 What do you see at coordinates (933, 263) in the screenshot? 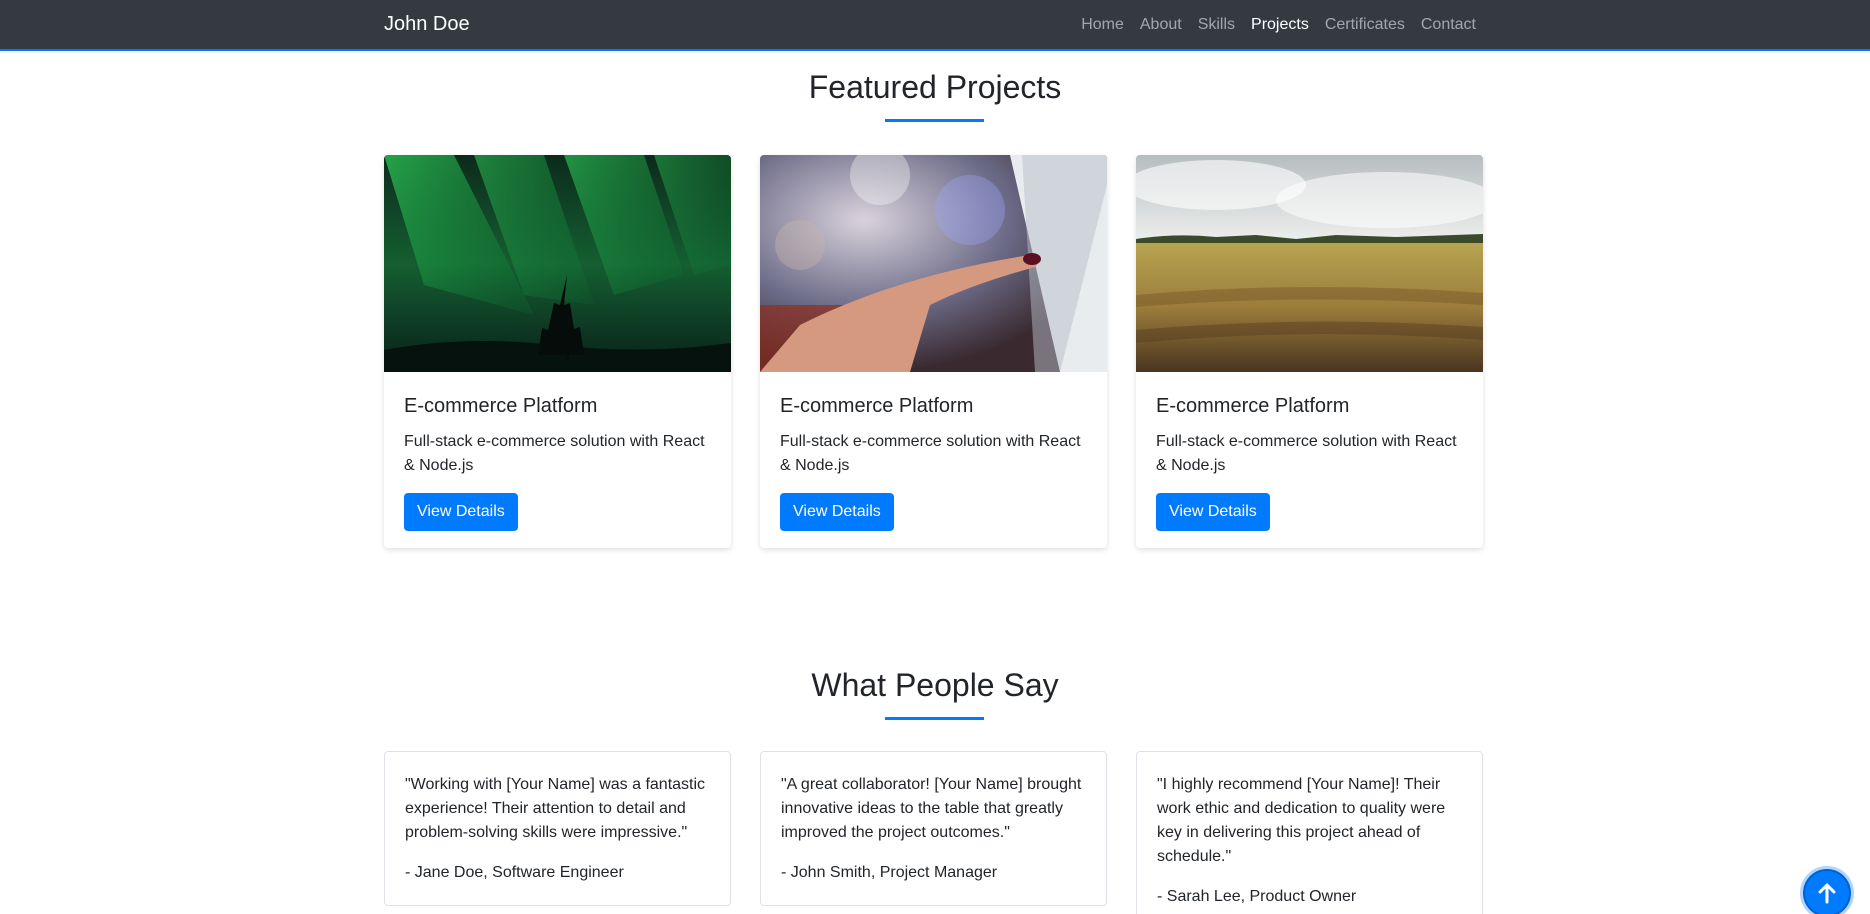
I see `hand-tablet-image` at bounding box center [933, 263].